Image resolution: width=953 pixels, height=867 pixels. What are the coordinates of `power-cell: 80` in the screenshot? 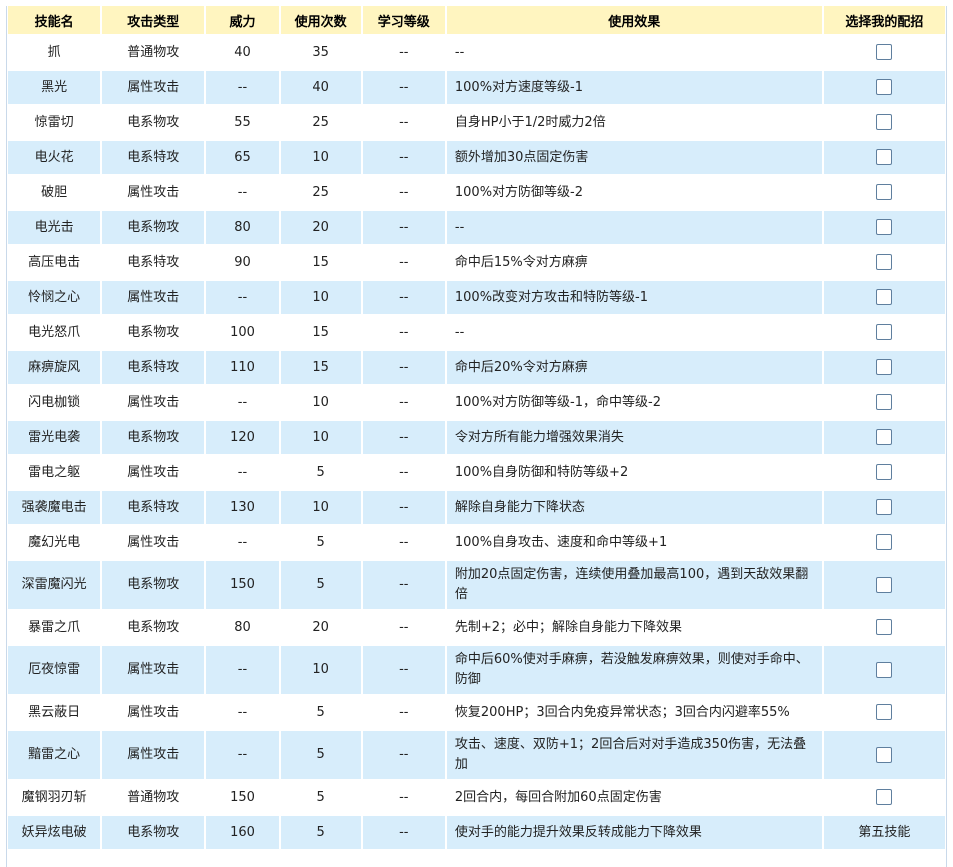 It's located at (242, 627).